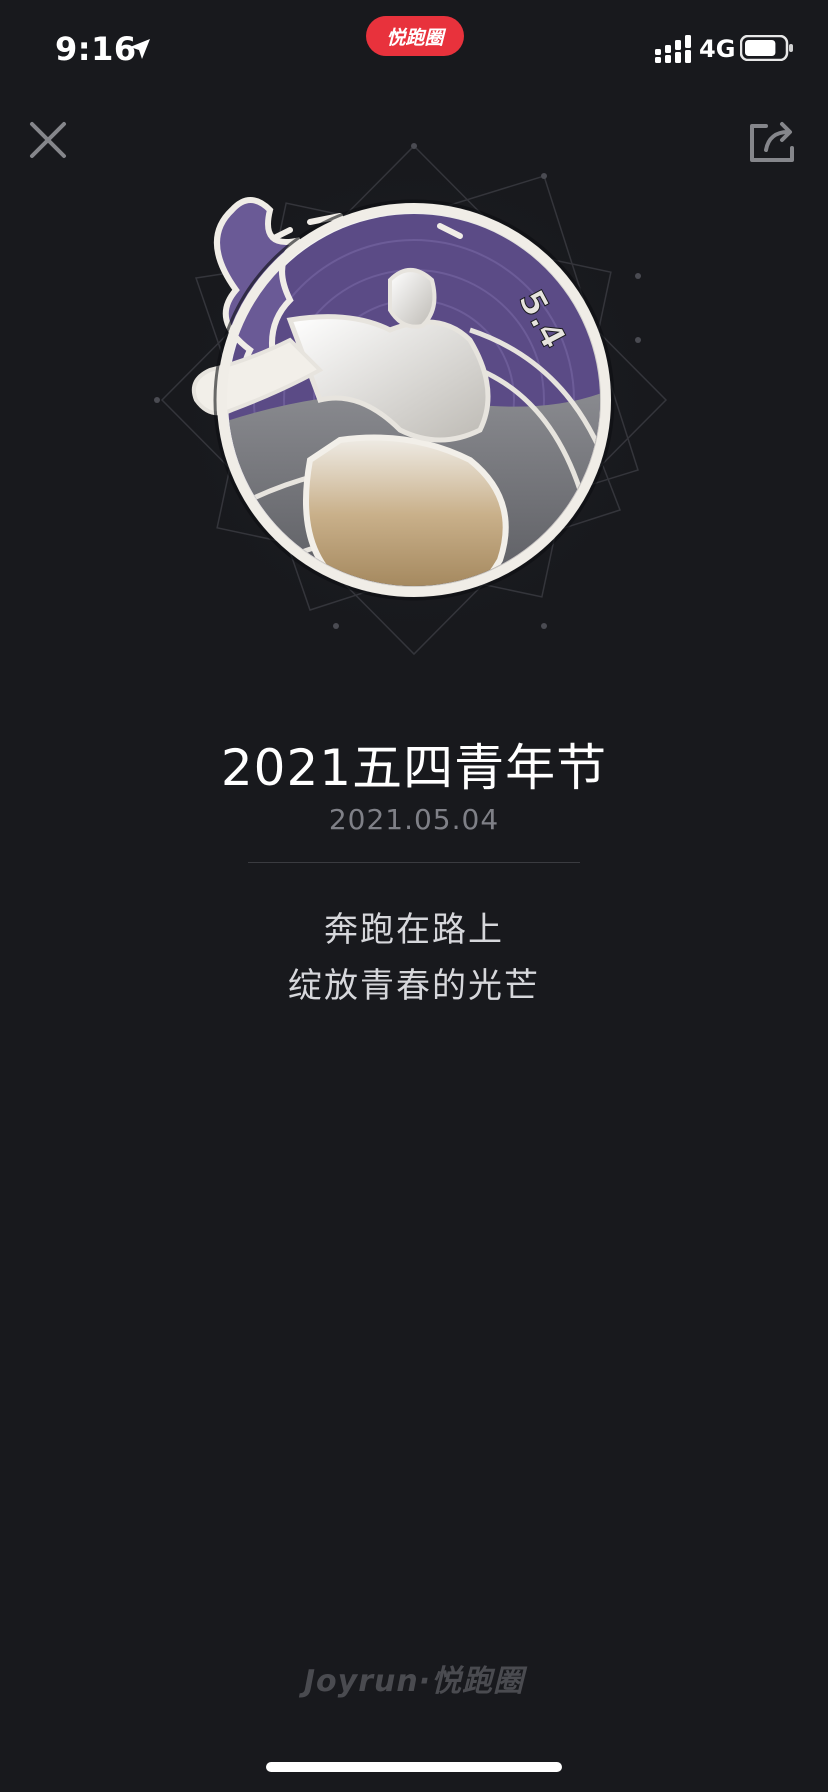 This screenshot has height=1792, width=828. Describe the element at coordinates (414, 1767) in the screenshot. I see `home-indicator` at that location.